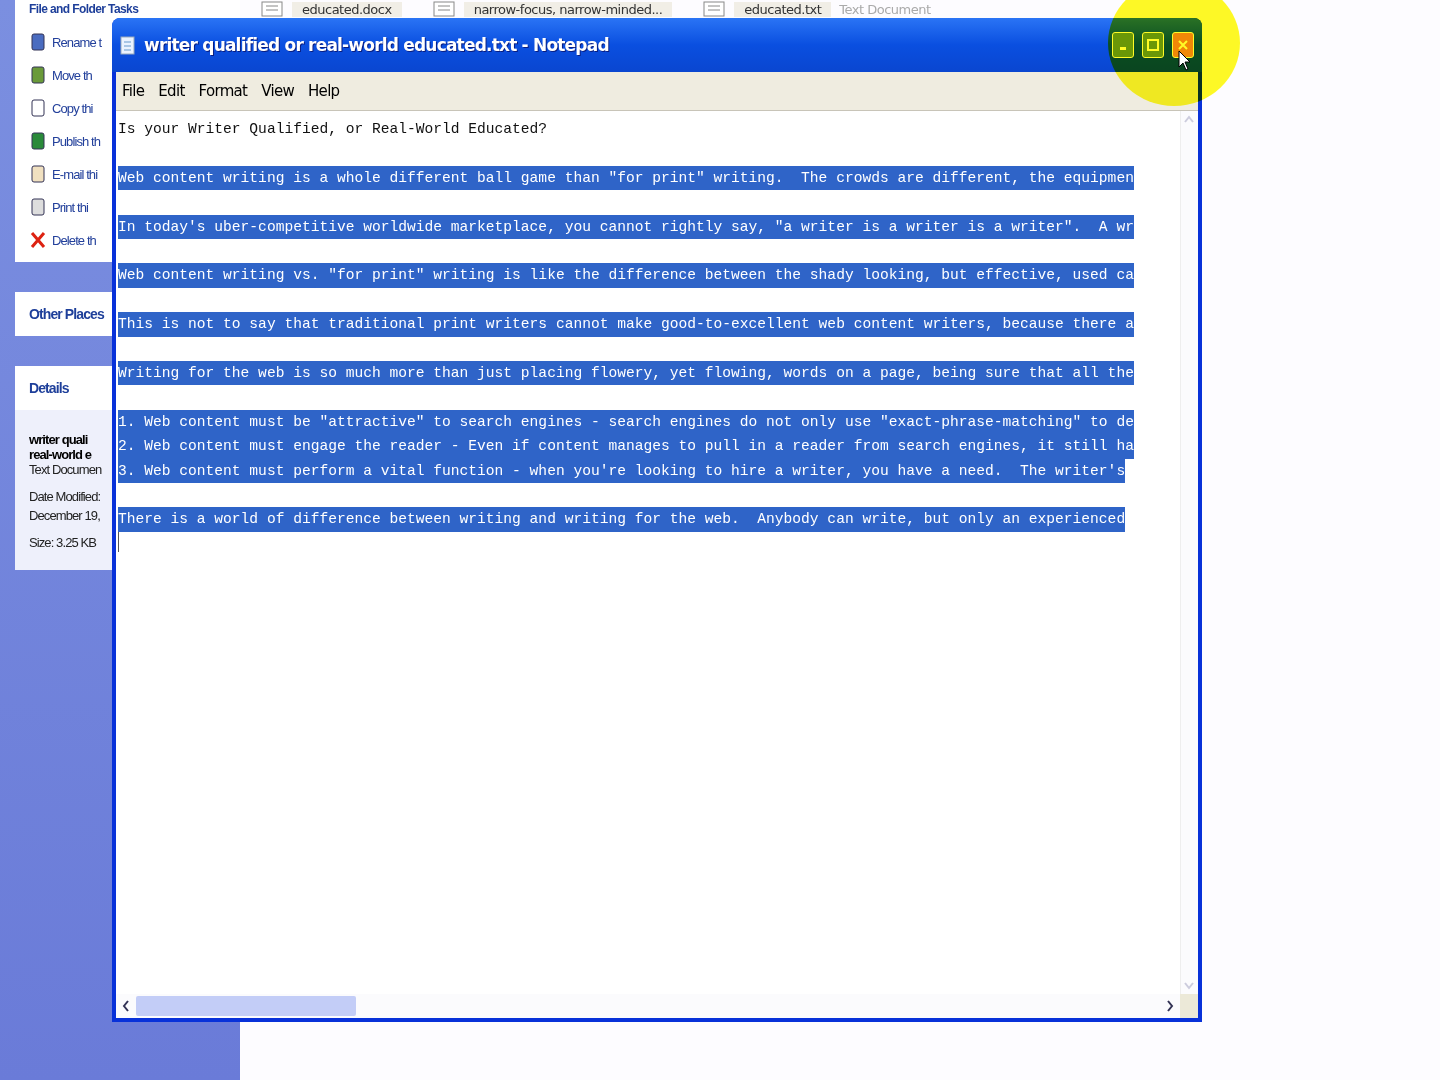 This screenshot has width=1440, height=1080. I want to click on file-name: real-world e, so click(60, 454).